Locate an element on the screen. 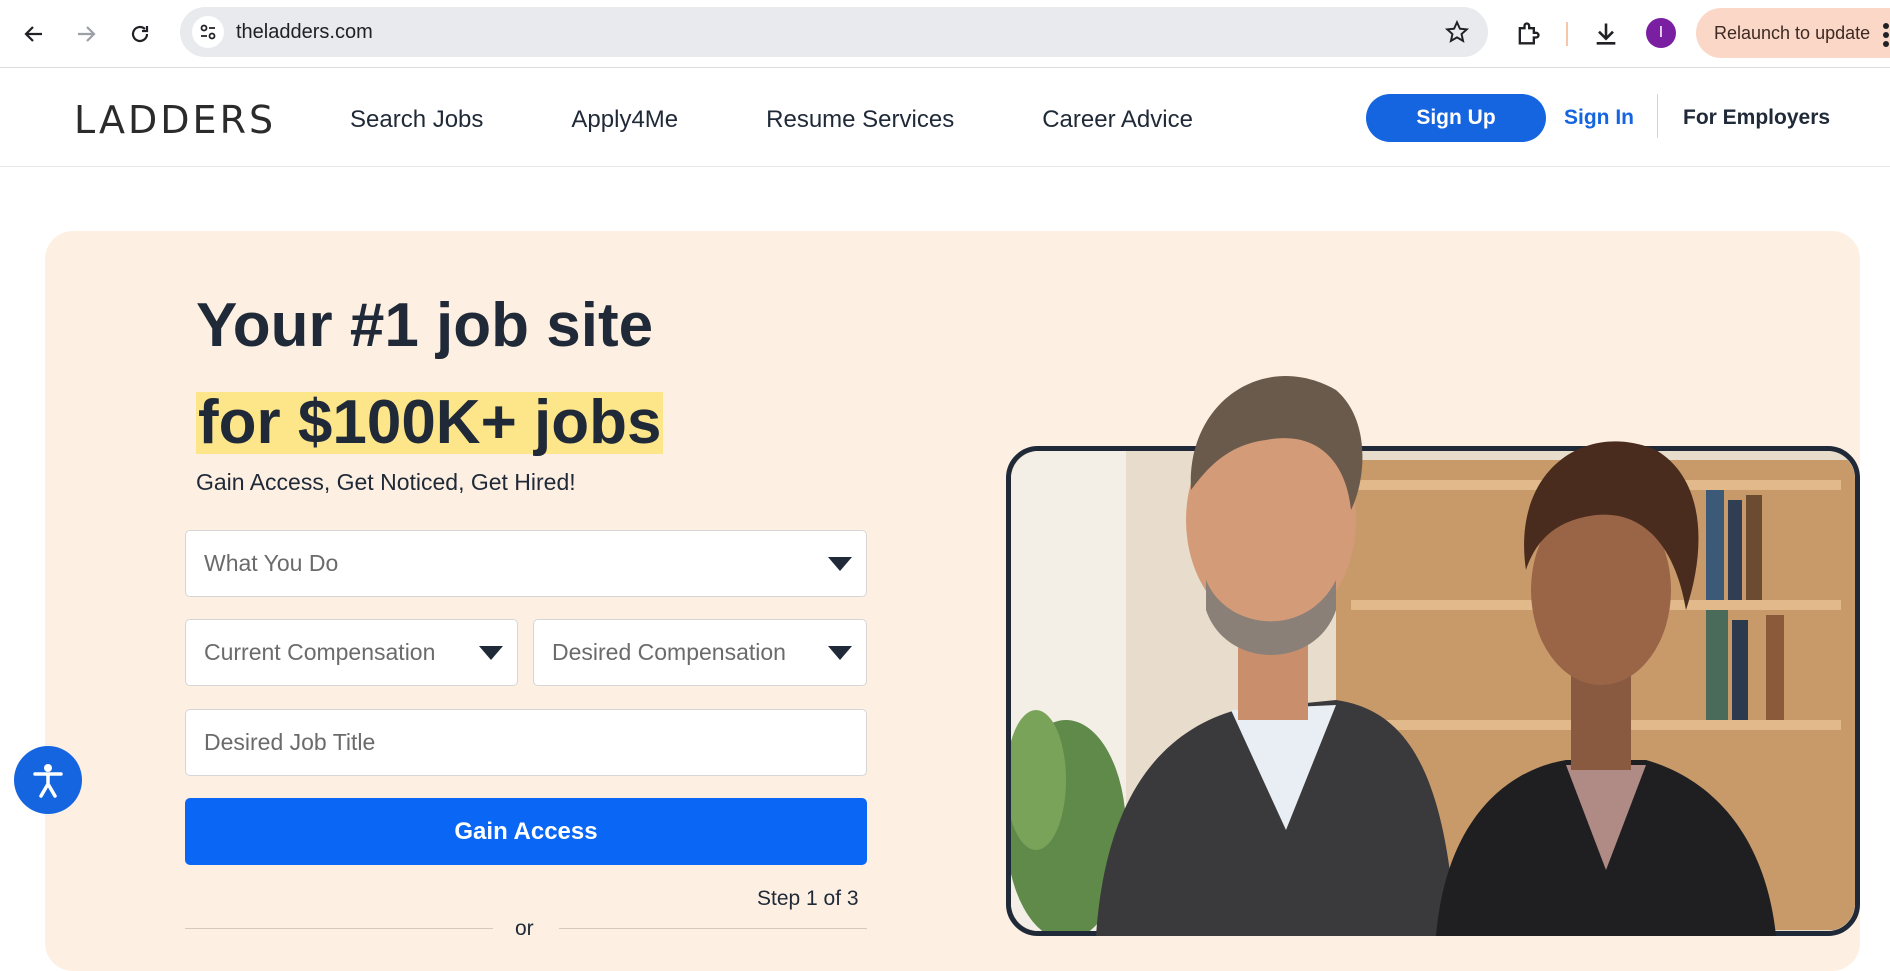  relaunch-button: Relaunch to update is located at coordinates (1793, 33).